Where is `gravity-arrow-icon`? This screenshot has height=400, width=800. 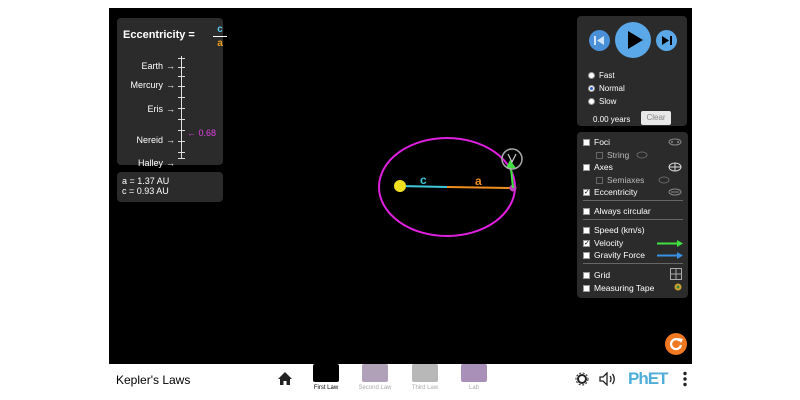 gravity-arrow-icon is located at coordinates (670, 255).